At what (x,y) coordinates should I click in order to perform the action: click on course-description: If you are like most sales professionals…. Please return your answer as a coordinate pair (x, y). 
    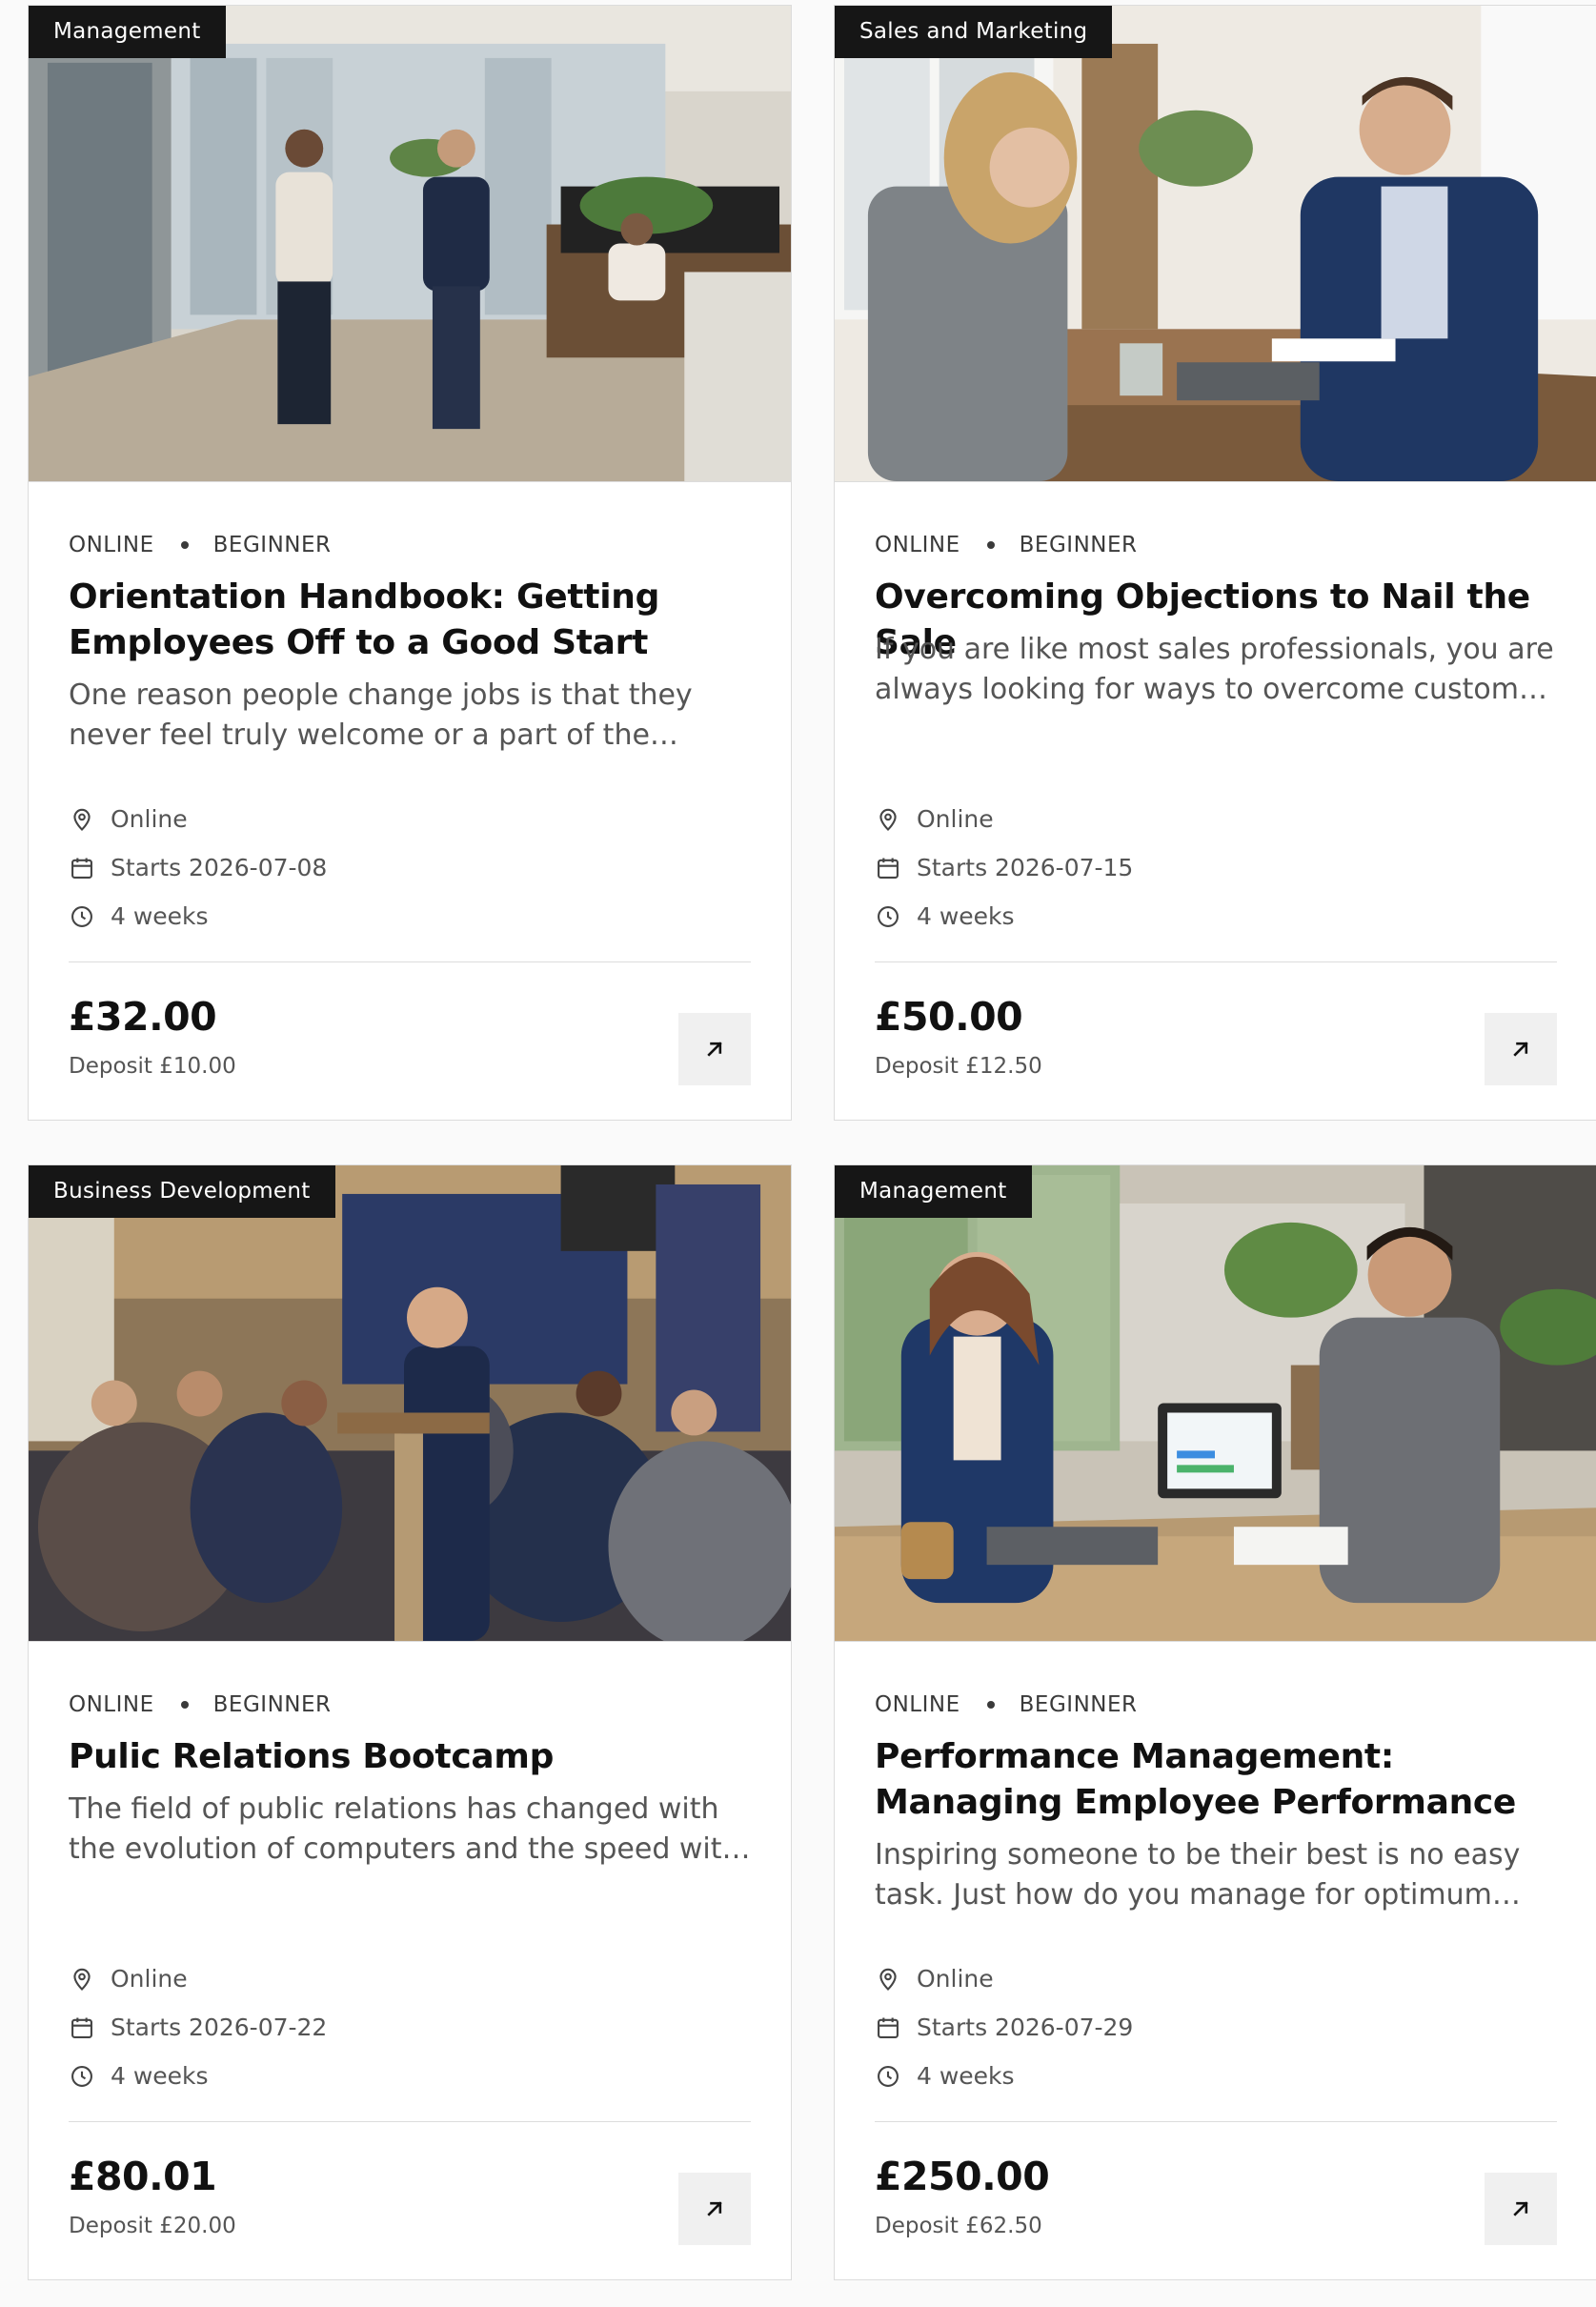
    Looking at the image, I should click on (1214, 670).